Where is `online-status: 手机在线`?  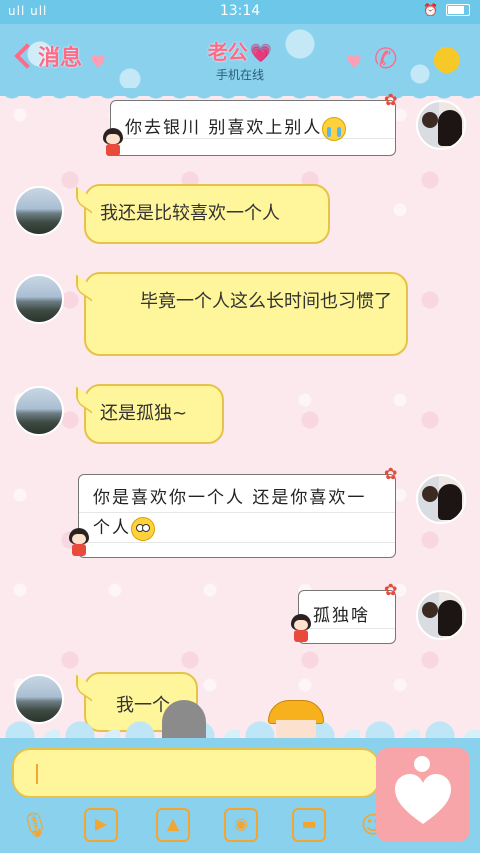
online-status: 手机在线 is located at coordinates (239, 75).